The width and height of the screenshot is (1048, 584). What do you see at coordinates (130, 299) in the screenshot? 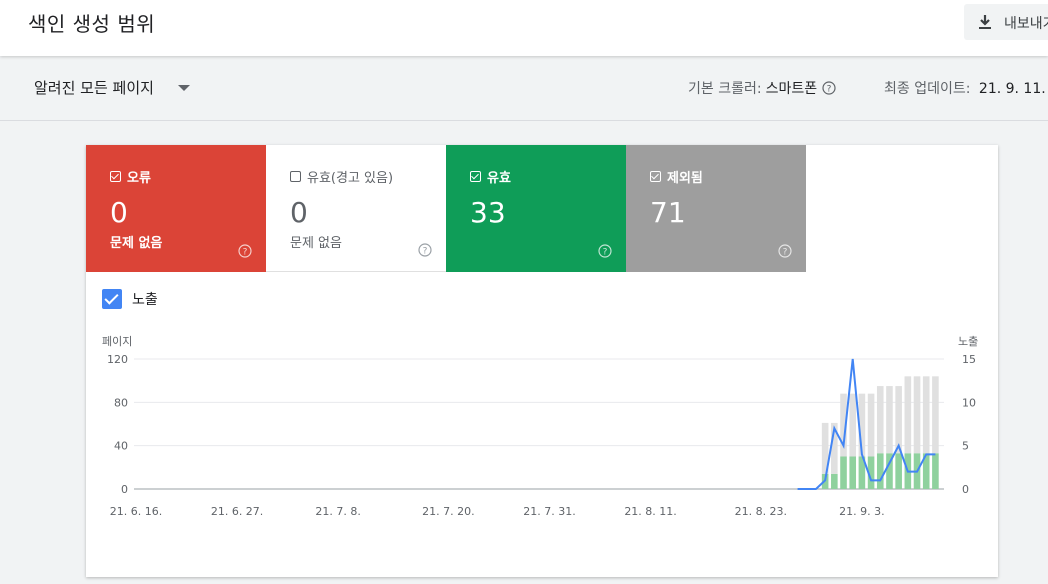
I see `impressions-toggle: 노출` at bounding box center [130, 299].